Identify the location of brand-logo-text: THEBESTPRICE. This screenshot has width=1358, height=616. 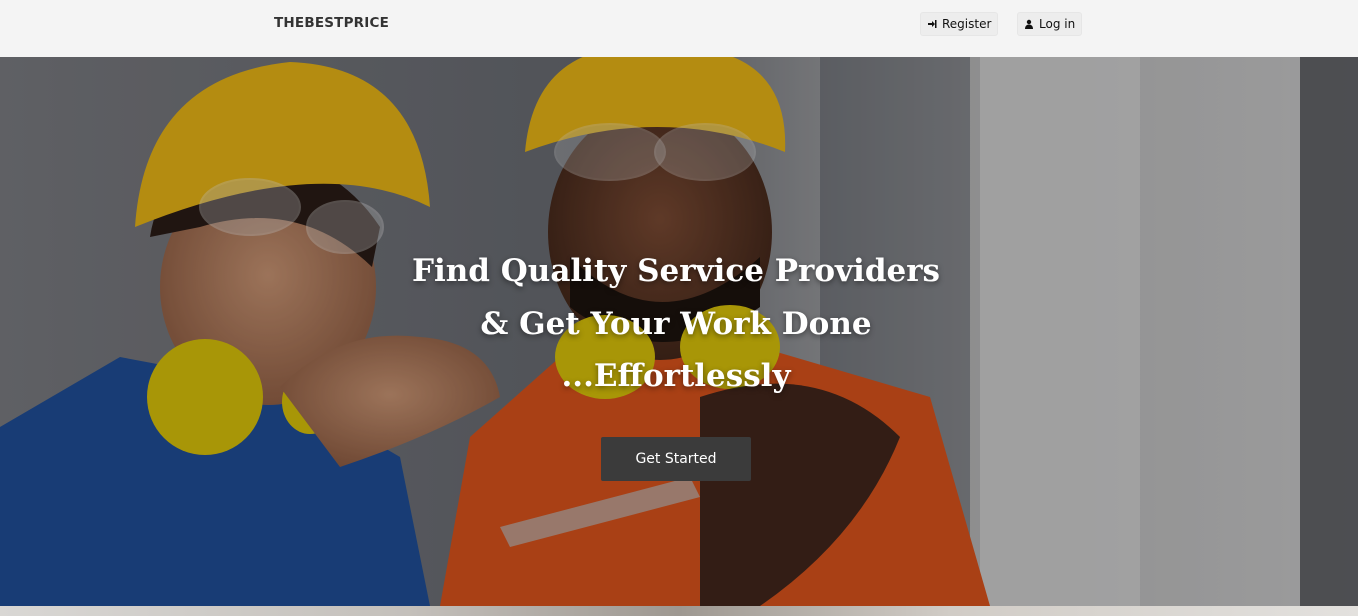
(331, 23).